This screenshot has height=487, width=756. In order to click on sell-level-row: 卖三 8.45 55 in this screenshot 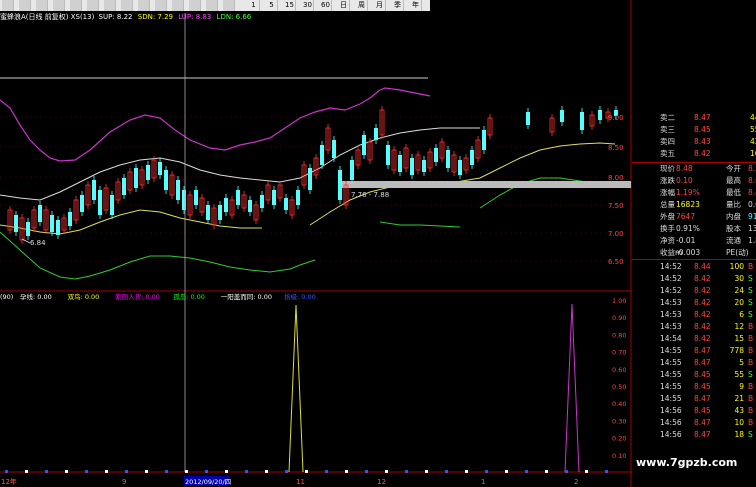, I will do `click(694, 130)`.